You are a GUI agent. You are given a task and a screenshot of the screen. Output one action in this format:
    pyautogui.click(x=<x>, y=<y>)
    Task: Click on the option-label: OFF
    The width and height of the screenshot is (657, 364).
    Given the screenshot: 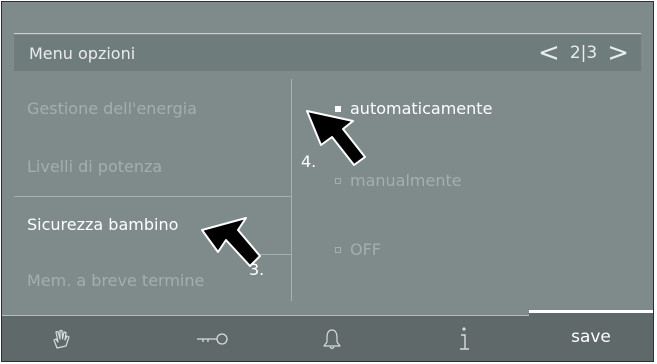 What is the action you would take?
    pyautogui.click(x=365, y=249)
    